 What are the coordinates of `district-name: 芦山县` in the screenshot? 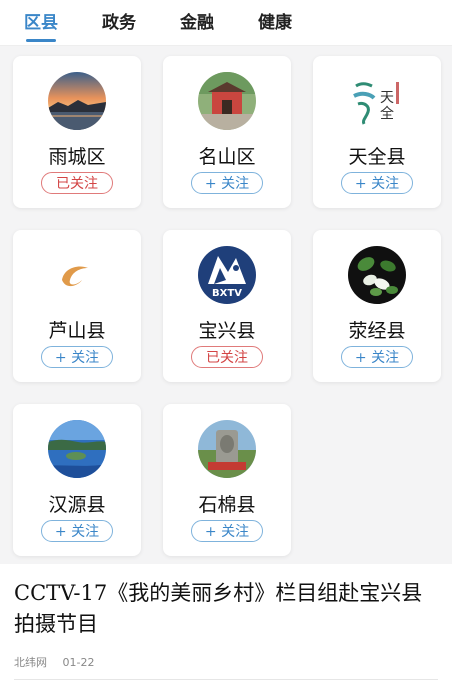 It's located at (77, 331).